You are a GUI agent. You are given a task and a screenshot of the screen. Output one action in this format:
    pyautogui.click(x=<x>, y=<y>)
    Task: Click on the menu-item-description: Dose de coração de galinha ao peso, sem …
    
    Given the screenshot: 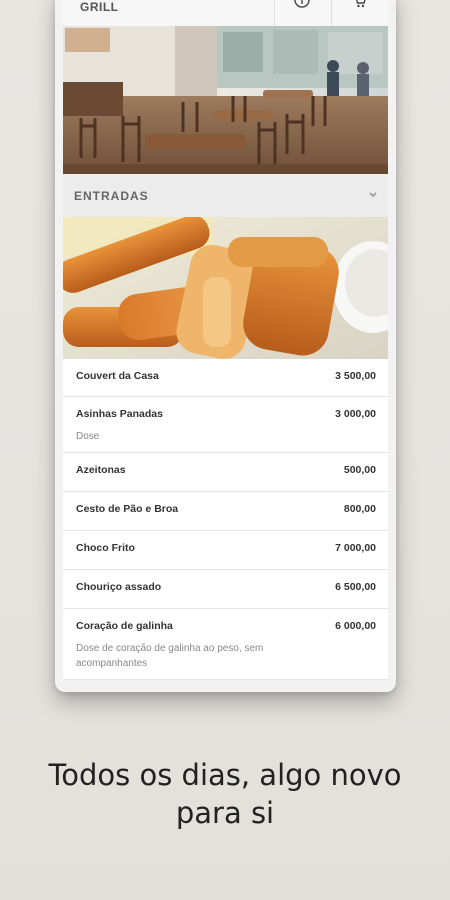 What is the action you would take?
    pyautogui.click(x=170, y=656)
    